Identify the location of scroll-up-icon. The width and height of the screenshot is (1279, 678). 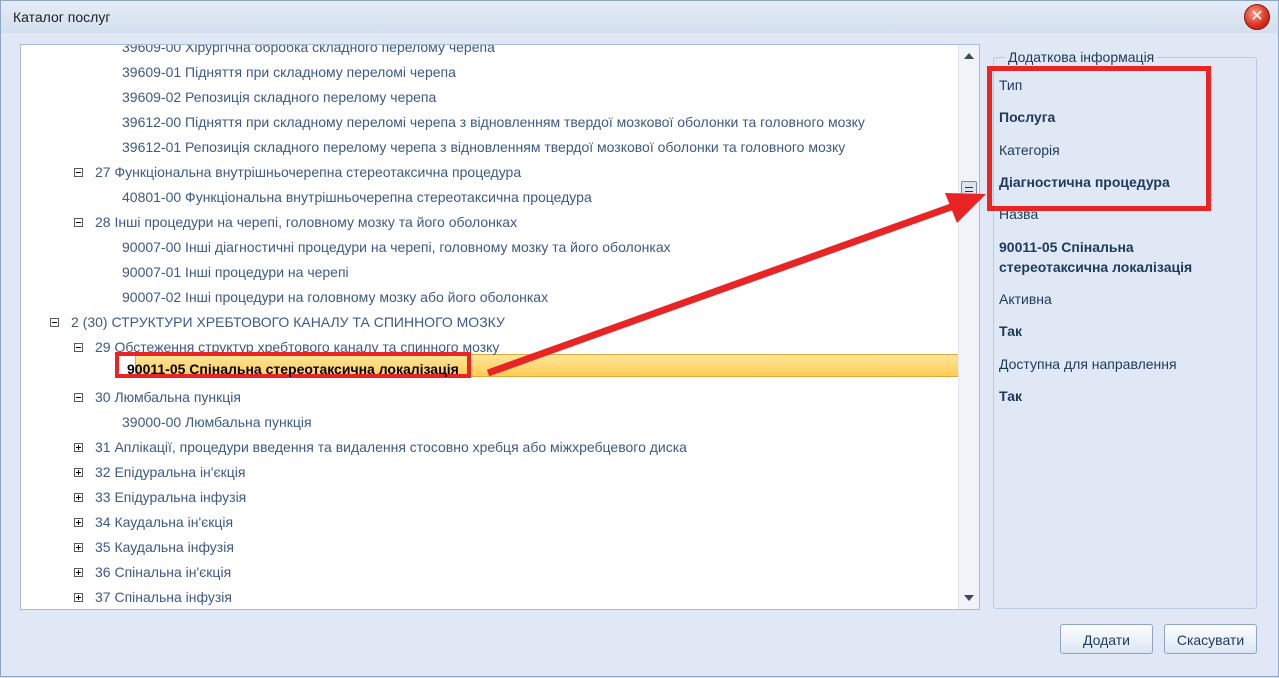
(969, 56).